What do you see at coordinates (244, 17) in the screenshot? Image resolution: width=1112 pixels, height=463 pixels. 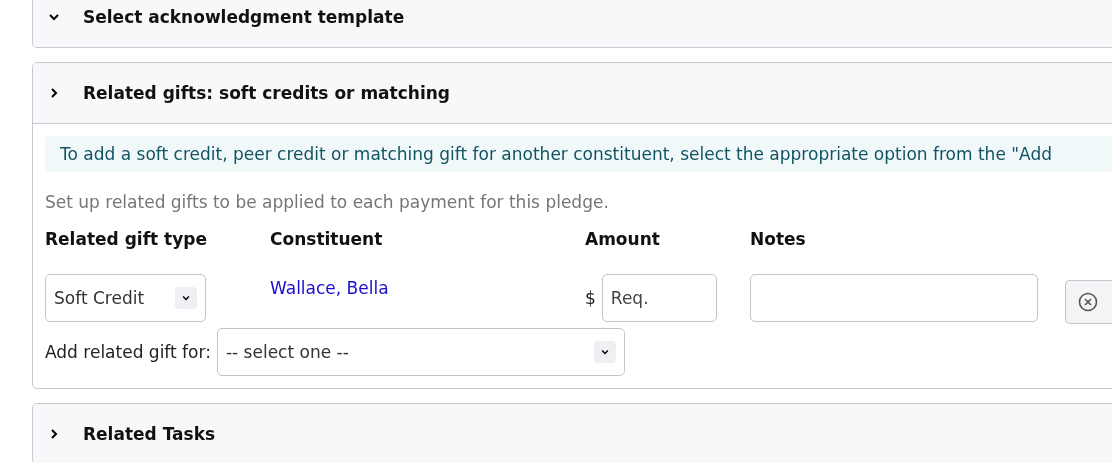 I see `section-title: Select acknowledgment template` at bounding box center [244, 17].